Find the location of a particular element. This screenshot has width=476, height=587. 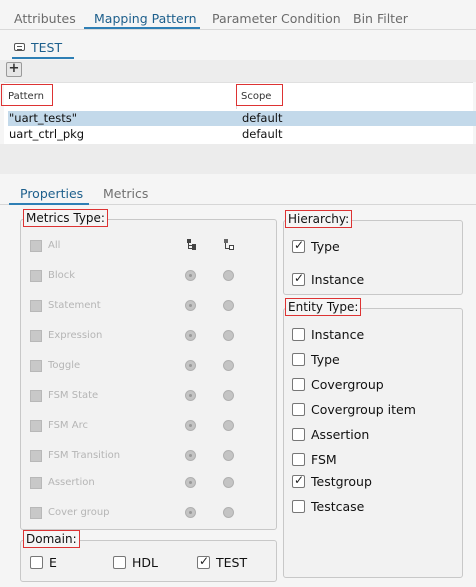

toolbar is located at coordinates (238, 71).